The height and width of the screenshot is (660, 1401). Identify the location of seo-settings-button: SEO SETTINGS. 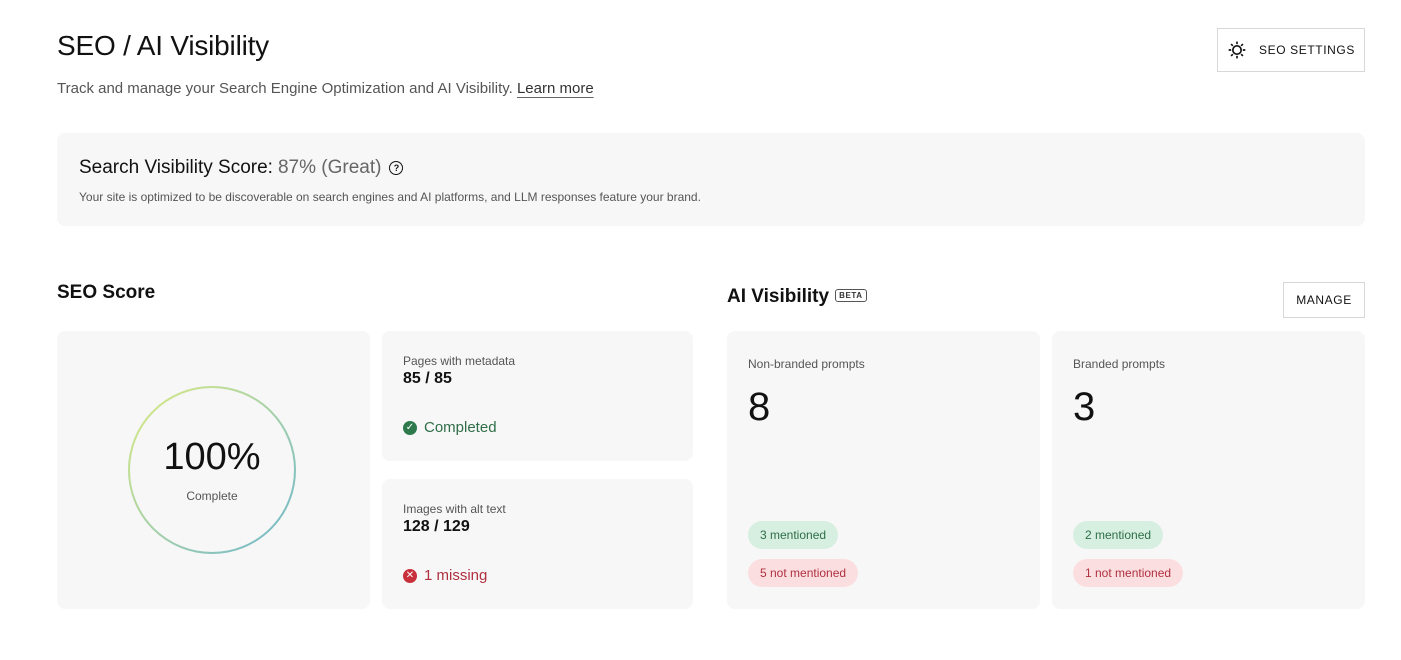
(1291, 50).